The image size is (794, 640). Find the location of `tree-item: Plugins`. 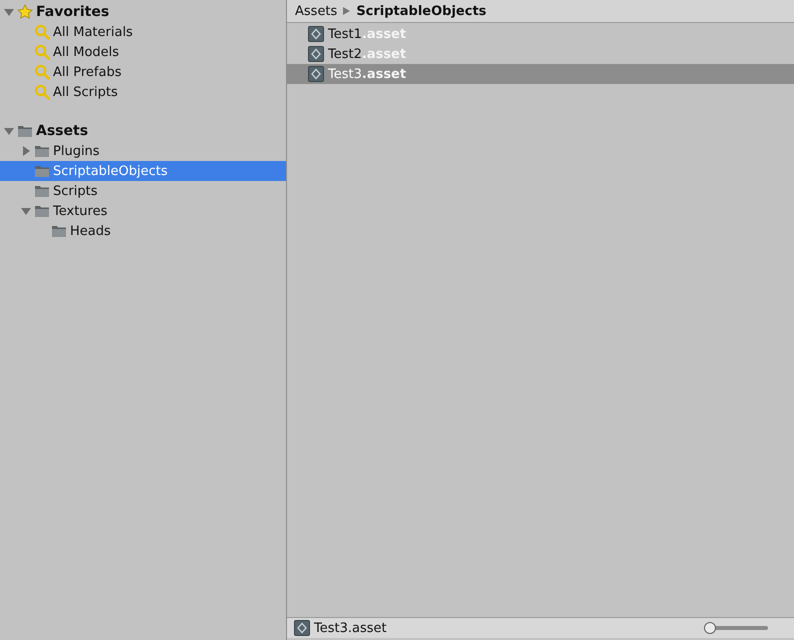

tree-item: Plugins is located at coordinates (143, 151).